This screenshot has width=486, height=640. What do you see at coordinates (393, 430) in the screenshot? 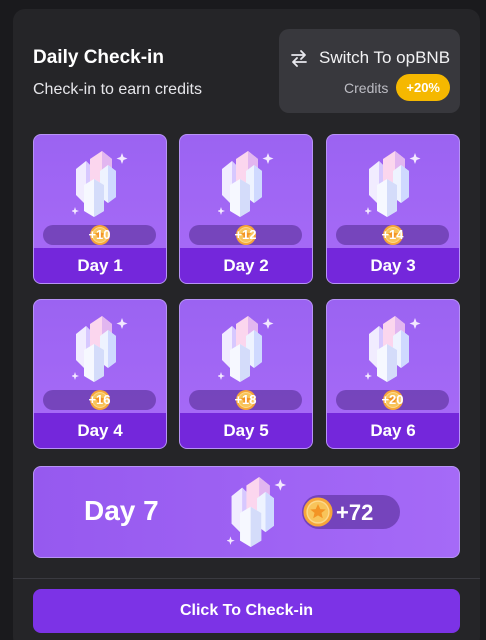
I see `day-label: Day 6` at bounding box center [393, 430].